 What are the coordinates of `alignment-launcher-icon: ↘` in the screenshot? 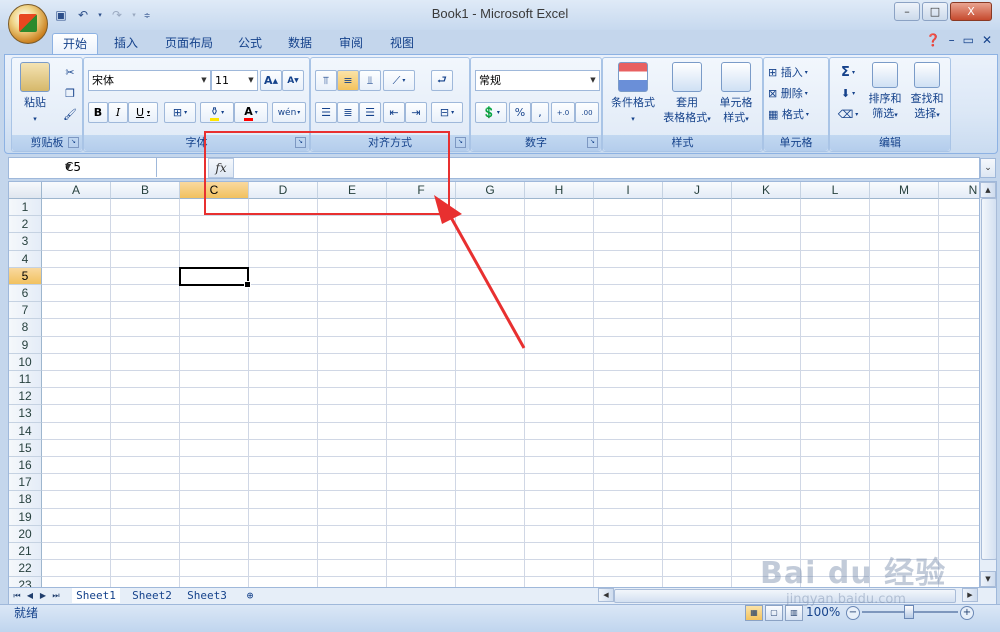 It's located at (460, 142).